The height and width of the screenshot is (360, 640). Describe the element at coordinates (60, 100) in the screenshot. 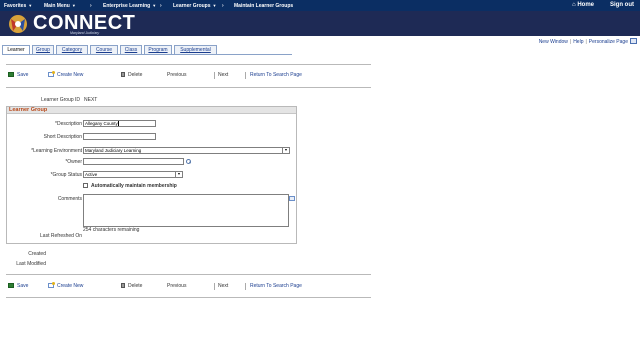

I see `learner-group-id-label: Learner Group ID` at that location.